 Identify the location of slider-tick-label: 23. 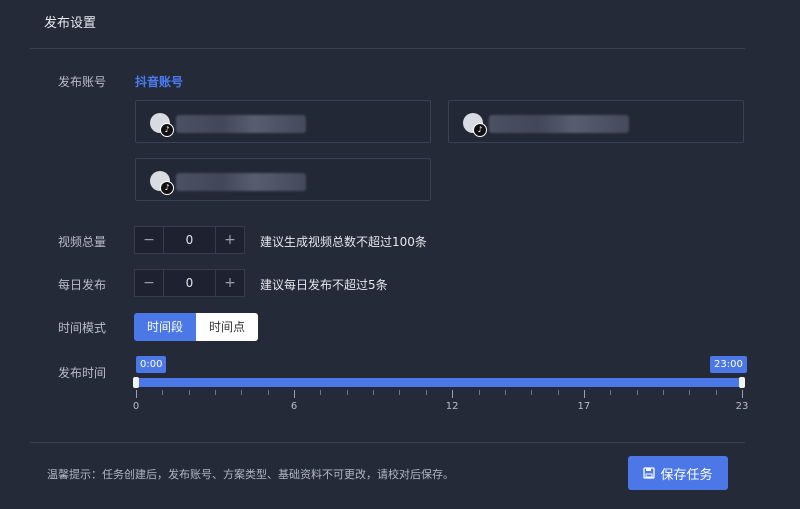
(742, 406).